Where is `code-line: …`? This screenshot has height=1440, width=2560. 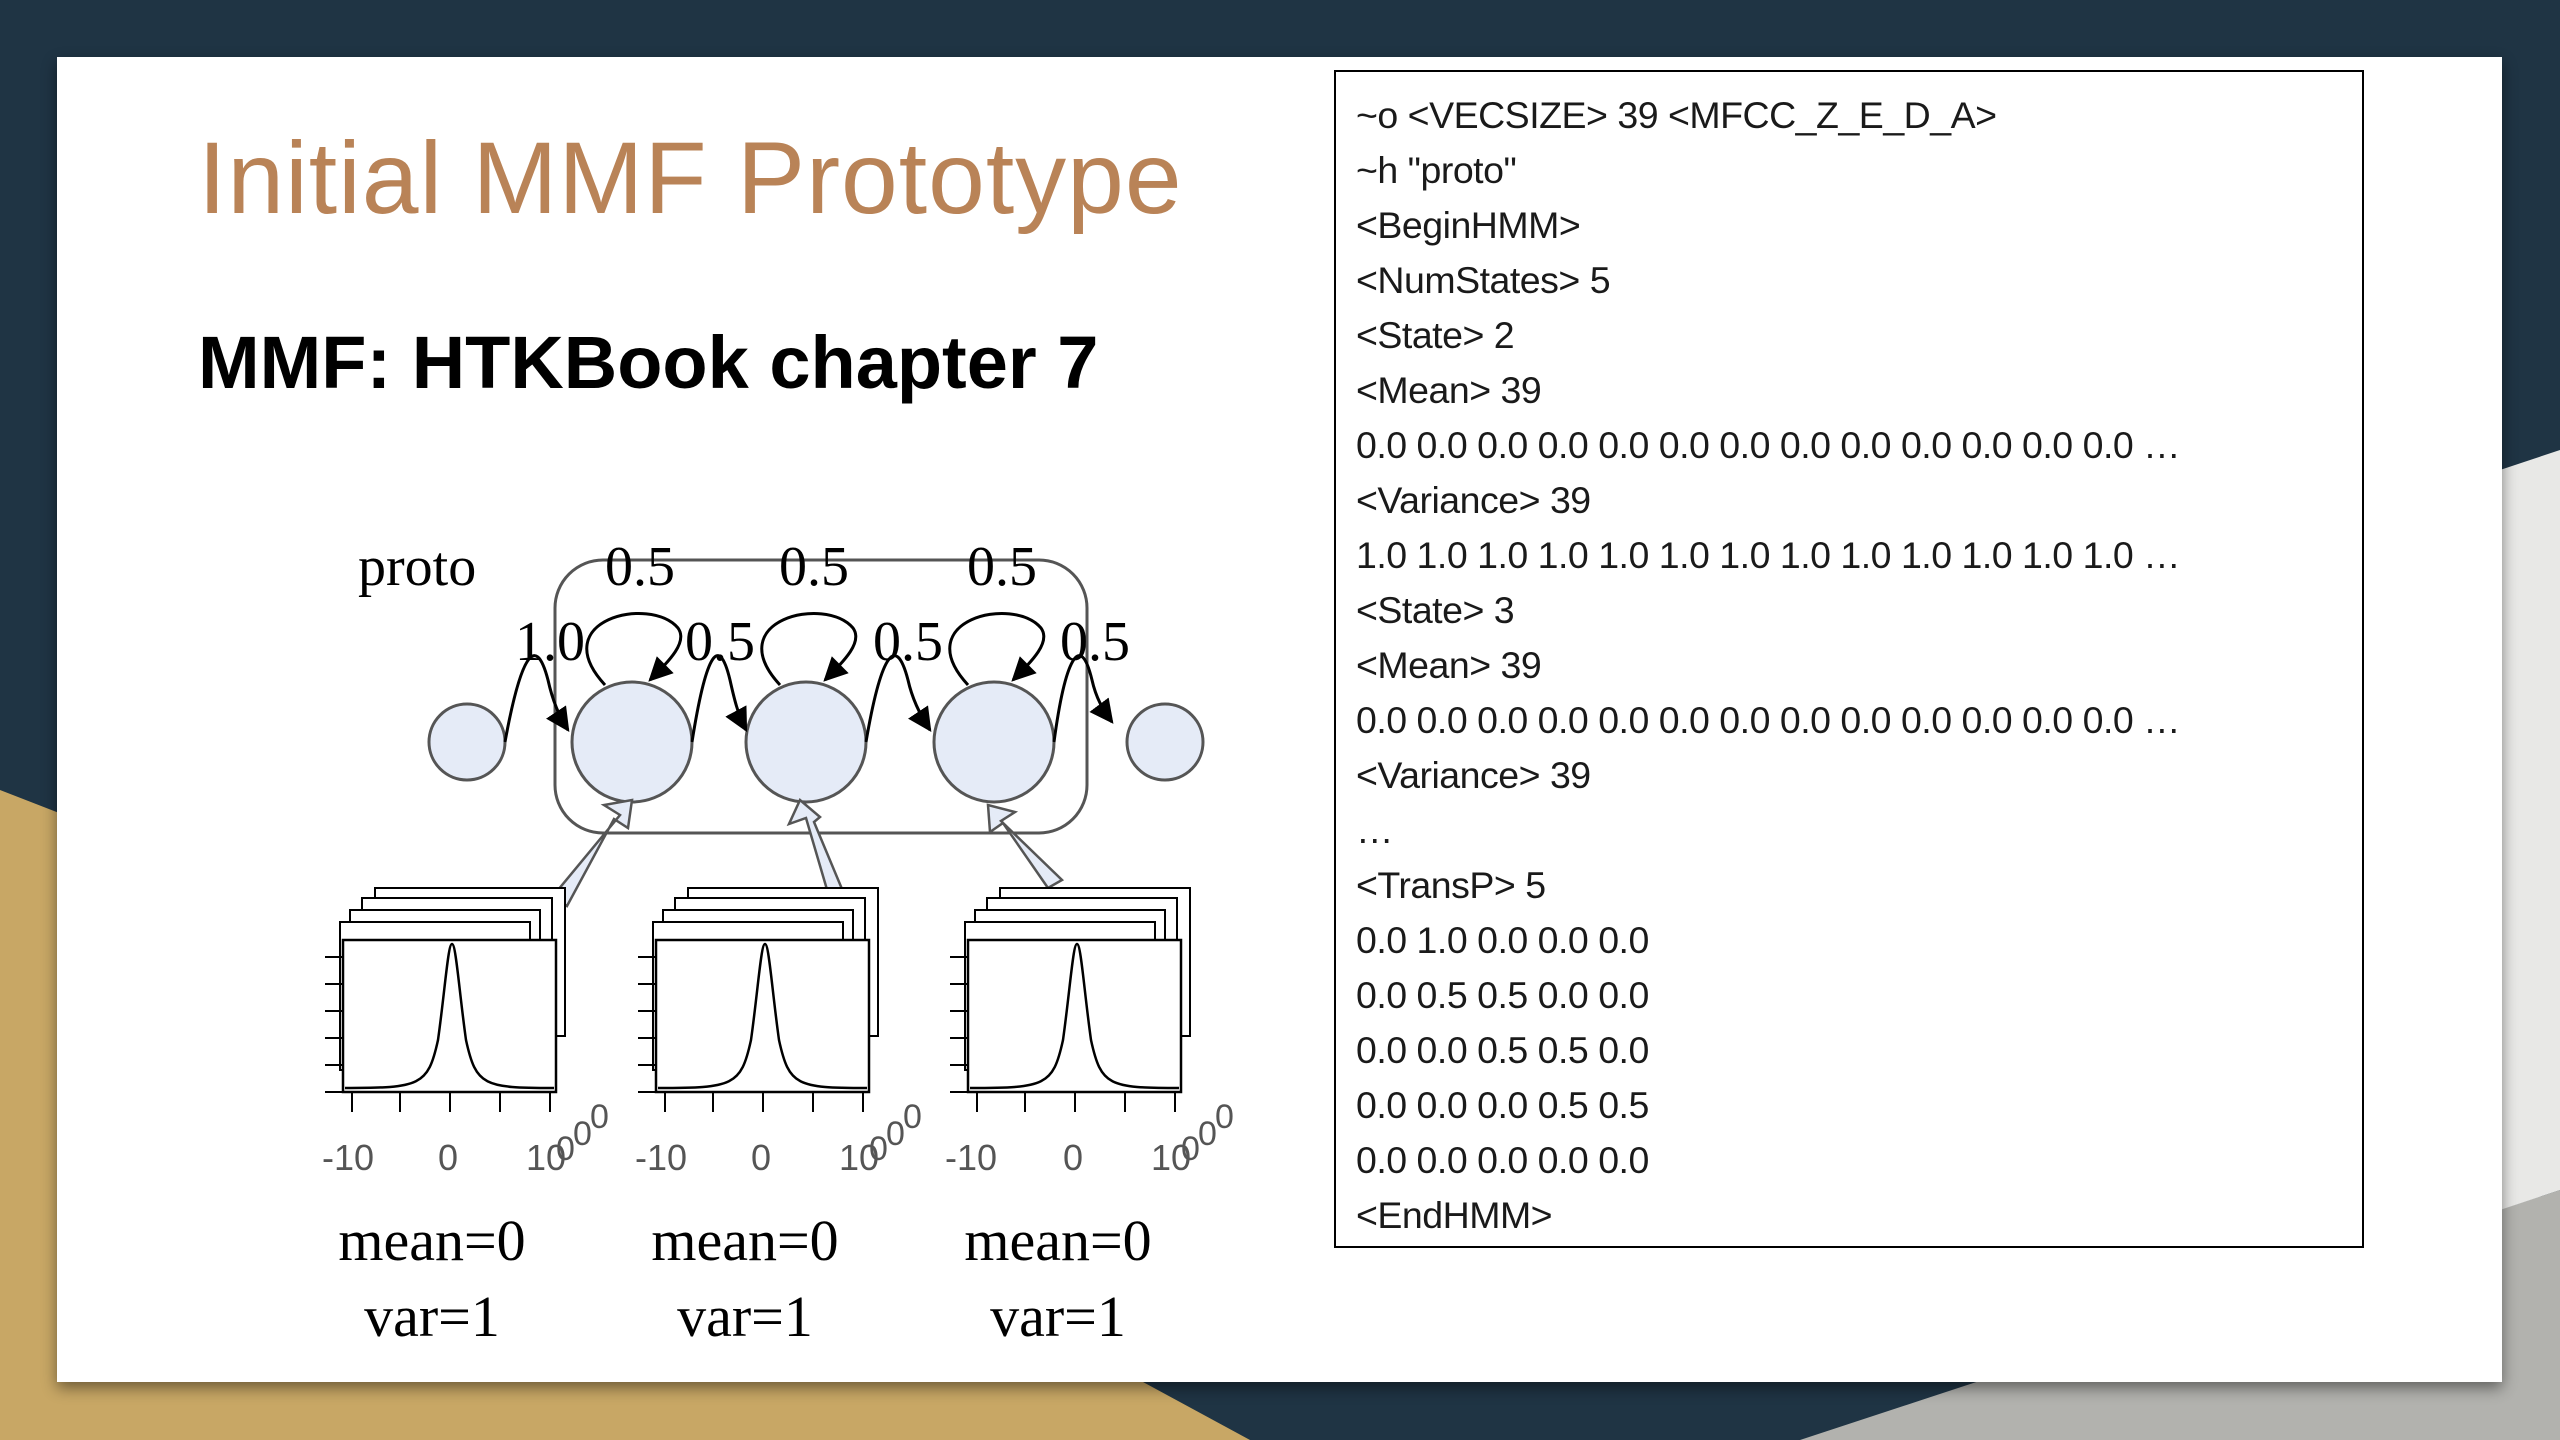
code-line: … is located at coordinates (1375, 830).